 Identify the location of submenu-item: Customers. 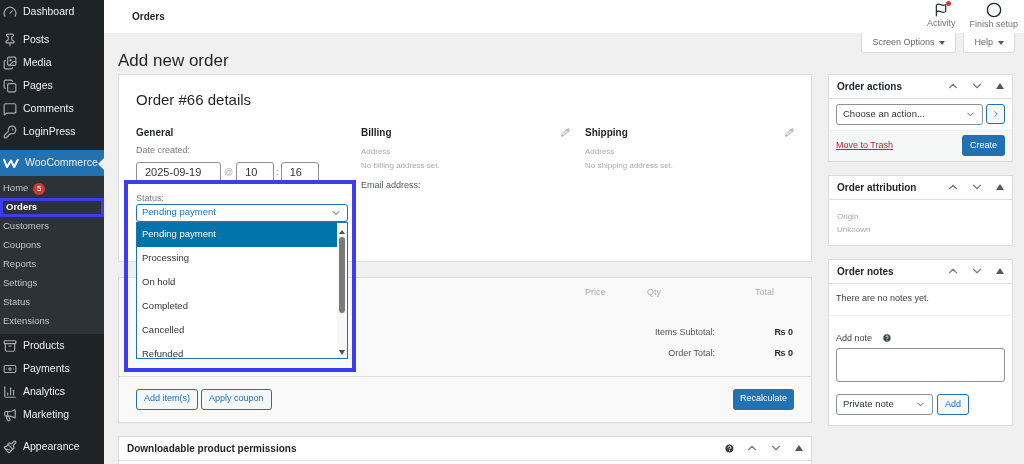
(52, 226).